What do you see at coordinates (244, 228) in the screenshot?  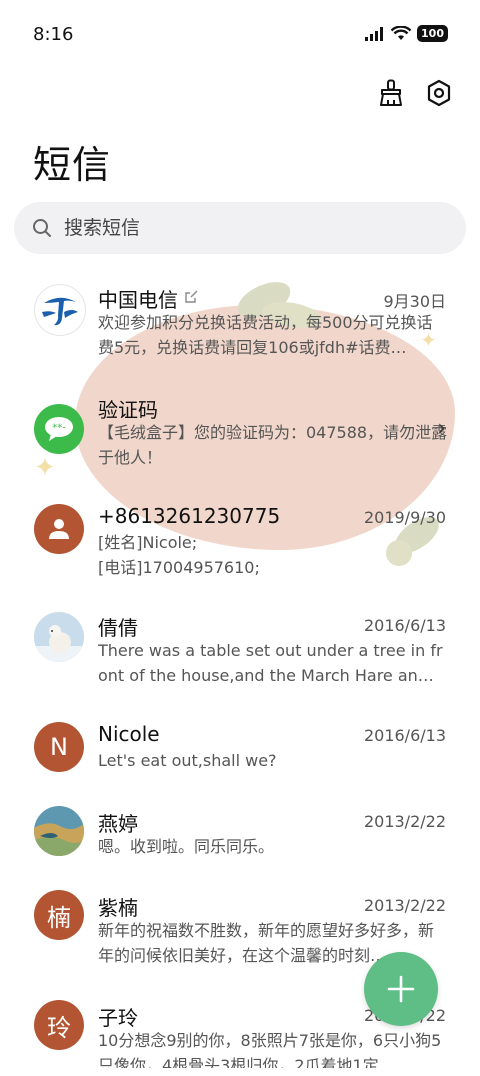 I see `search-input` at bounding box center [244, 228].